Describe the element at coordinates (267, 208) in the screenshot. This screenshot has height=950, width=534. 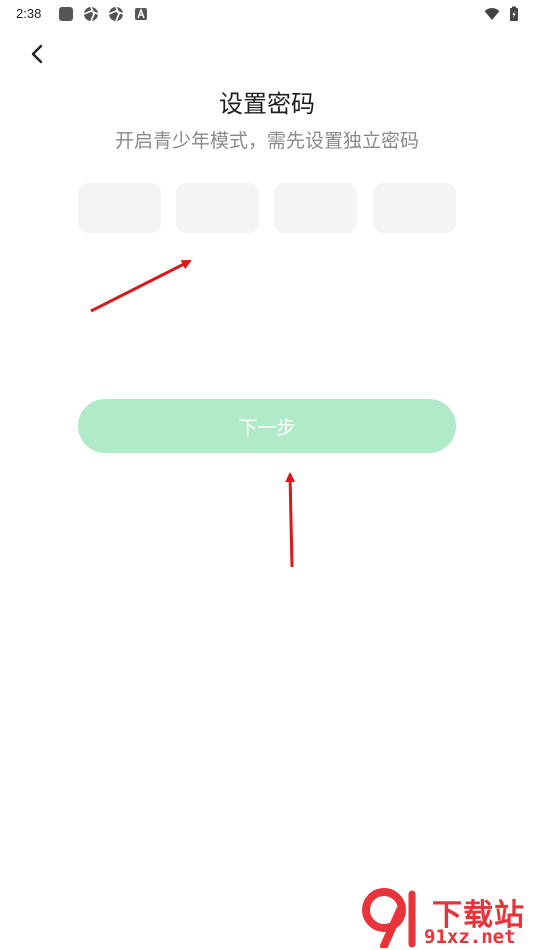
I see `pin-input` at that location.